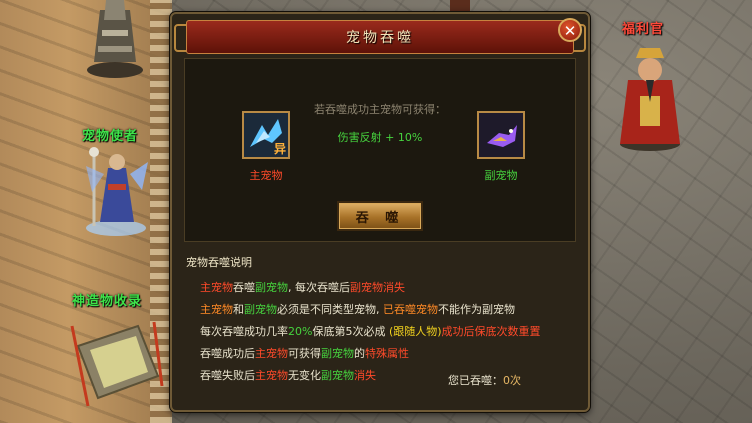 The width and height of the screenshot is (752, 423). I want to click on description-segment: 20%, so click(300, 331).